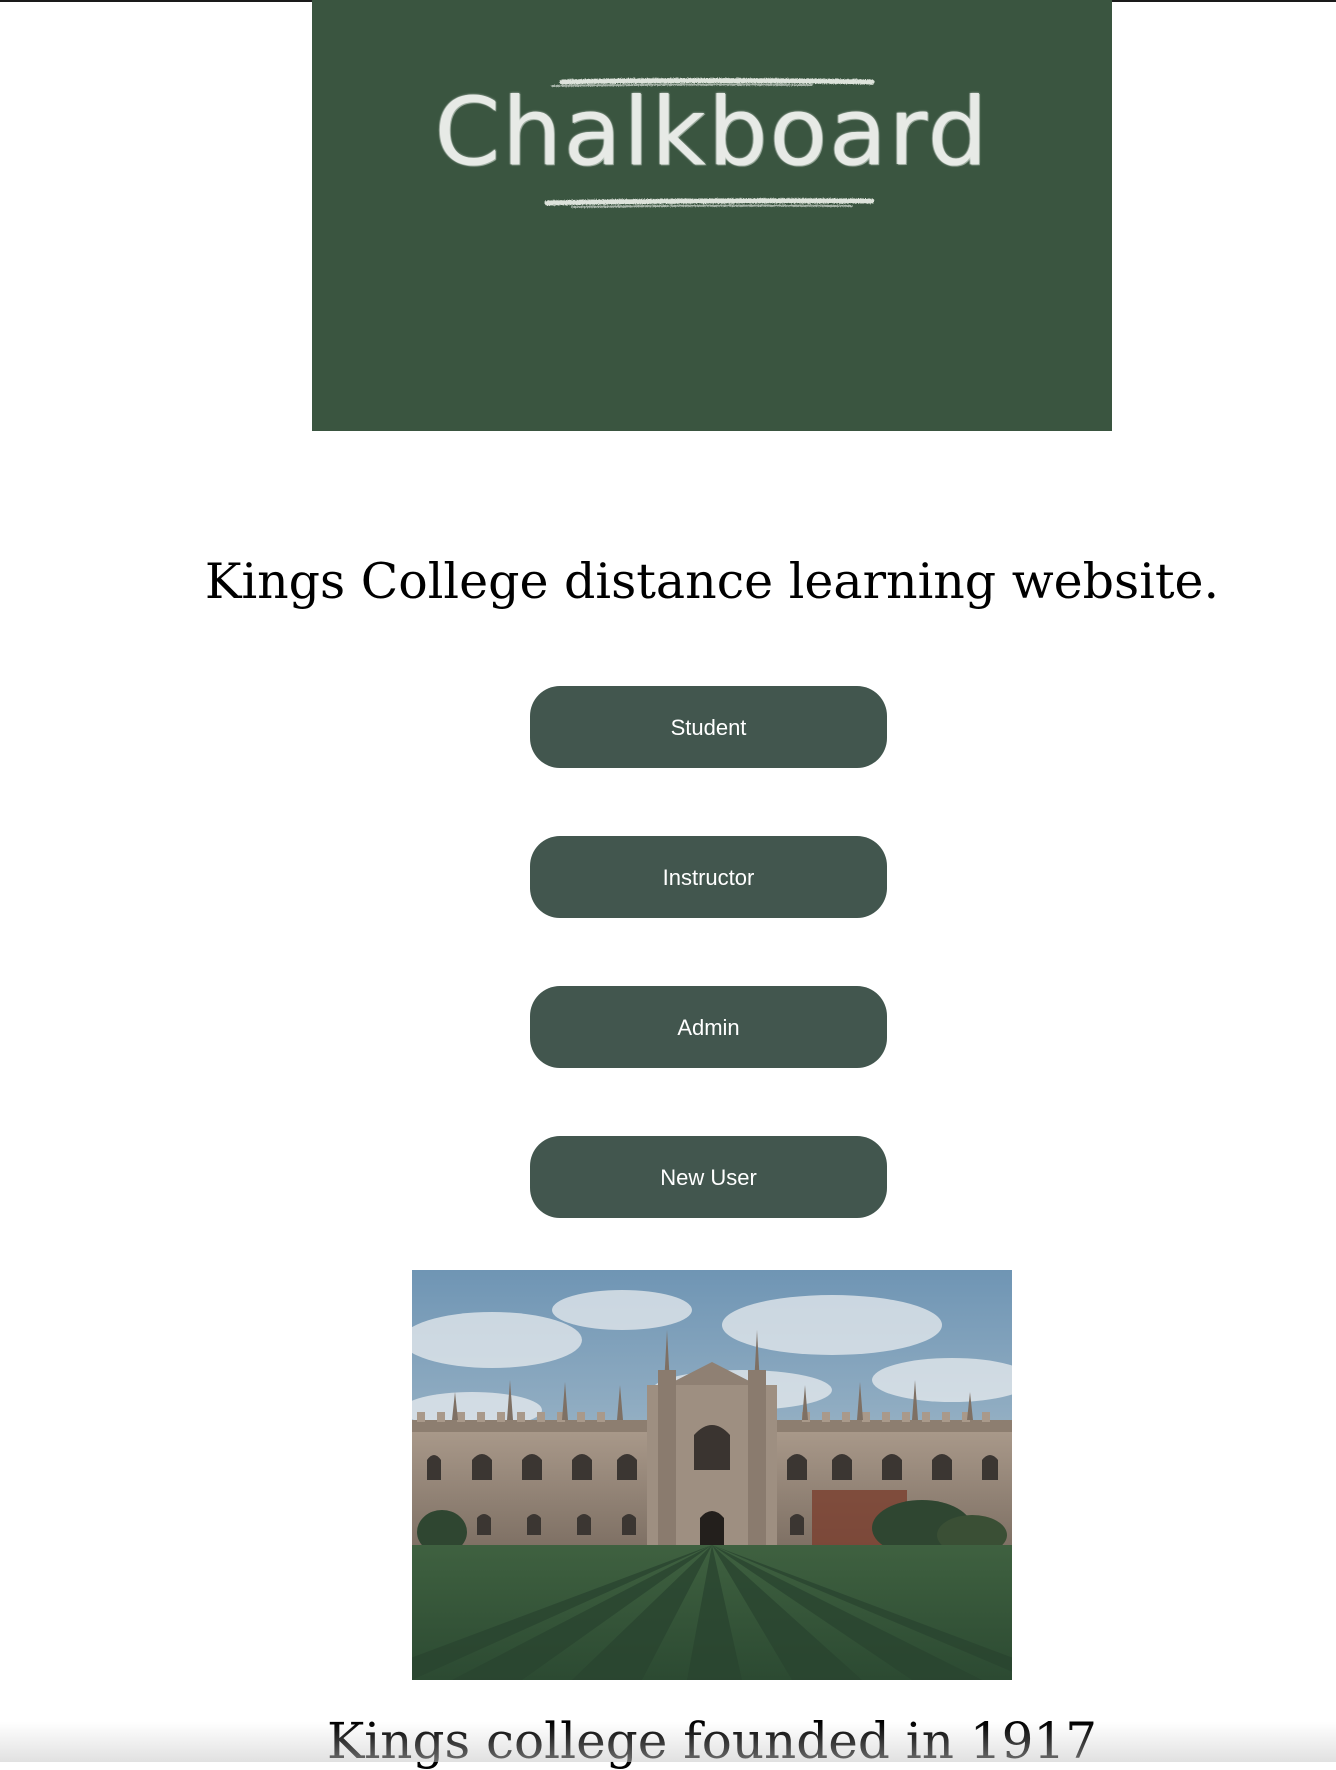  I want to click on logo-banner: Chalkboard, so click(712, 215).